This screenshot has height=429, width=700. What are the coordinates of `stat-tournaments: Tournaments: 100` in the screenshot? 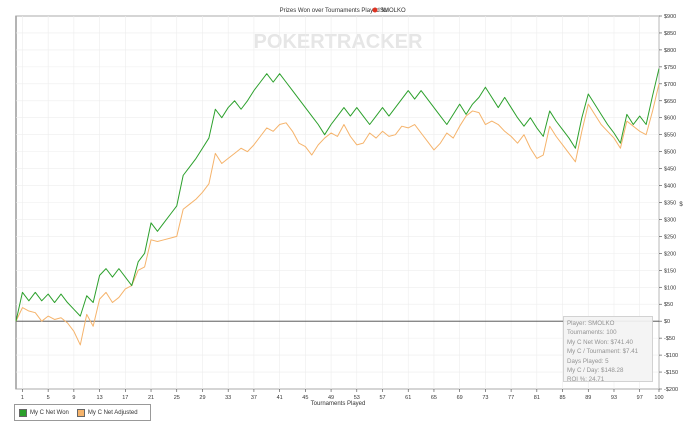 It's located at (592, 333).